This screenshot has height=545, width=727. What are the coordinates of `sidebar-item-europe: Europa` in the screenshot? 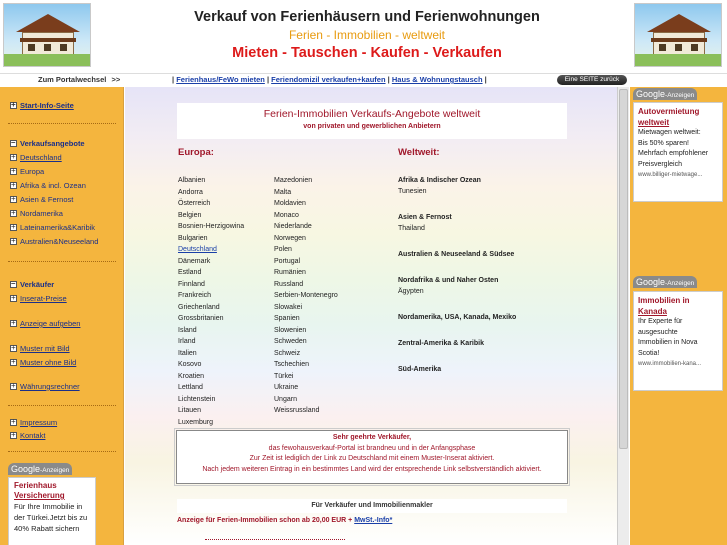 It's located at (27, 171).